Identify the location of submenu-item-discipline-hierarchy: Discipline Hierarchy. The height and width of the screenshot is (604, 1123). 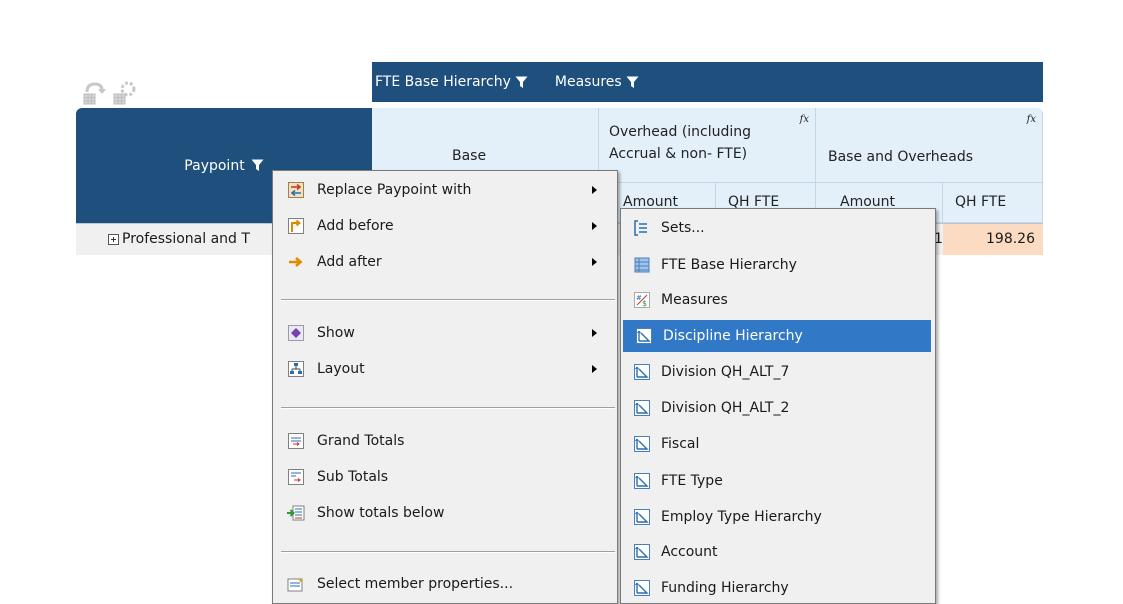
(777, 336).